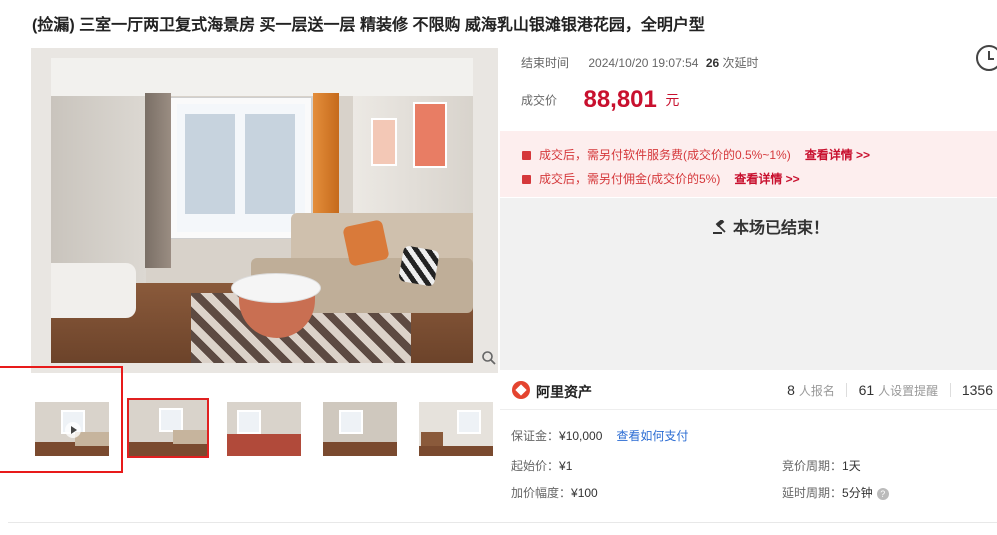 The width and height of the screenshot is (997, 535). Describe the element at coordinates (748, 390) in the screenshot. I see `brand-row: 阿里资产 8 人报名 61 人设置提醒 1356` at that location.